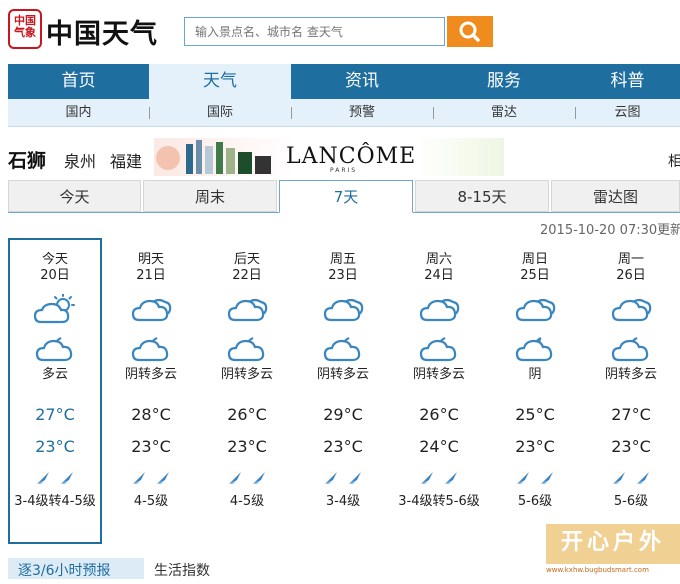 The width and height of the screenshot is (680, 584). Describe the element at coordinates (220, 113) in the screenshot. I see `subnav-international: 国际` at that location.